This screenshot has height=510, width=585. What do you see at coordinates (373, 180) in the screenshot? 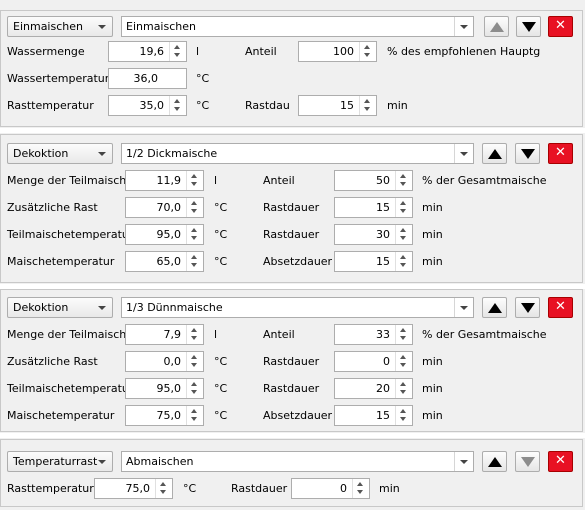
I see `share-spinbox: 50` at bounding box center [373, 180].